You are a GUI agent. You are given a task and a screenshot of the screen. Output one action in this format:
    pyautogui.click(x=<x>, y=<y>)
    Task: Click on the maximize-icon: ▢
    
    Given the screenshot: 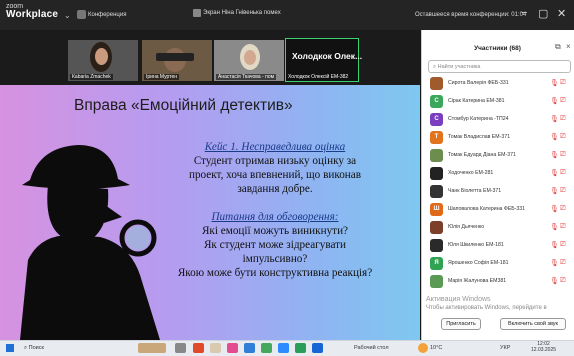 What is the action you would take?
    pyautogui.click(x=543, y=13)
    